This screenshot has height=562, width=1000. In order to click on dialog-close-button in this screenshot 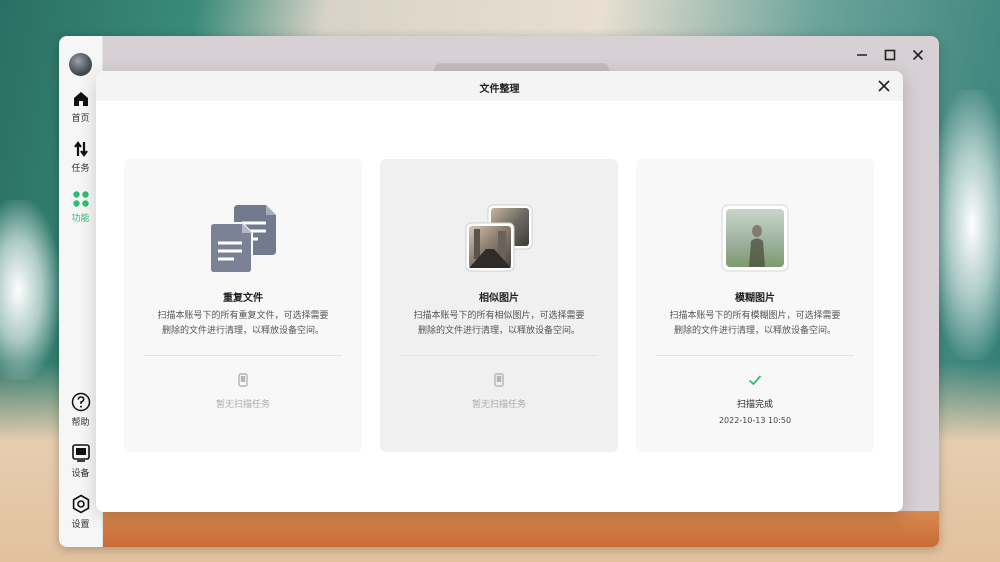, I will do `click(884, 86)`.